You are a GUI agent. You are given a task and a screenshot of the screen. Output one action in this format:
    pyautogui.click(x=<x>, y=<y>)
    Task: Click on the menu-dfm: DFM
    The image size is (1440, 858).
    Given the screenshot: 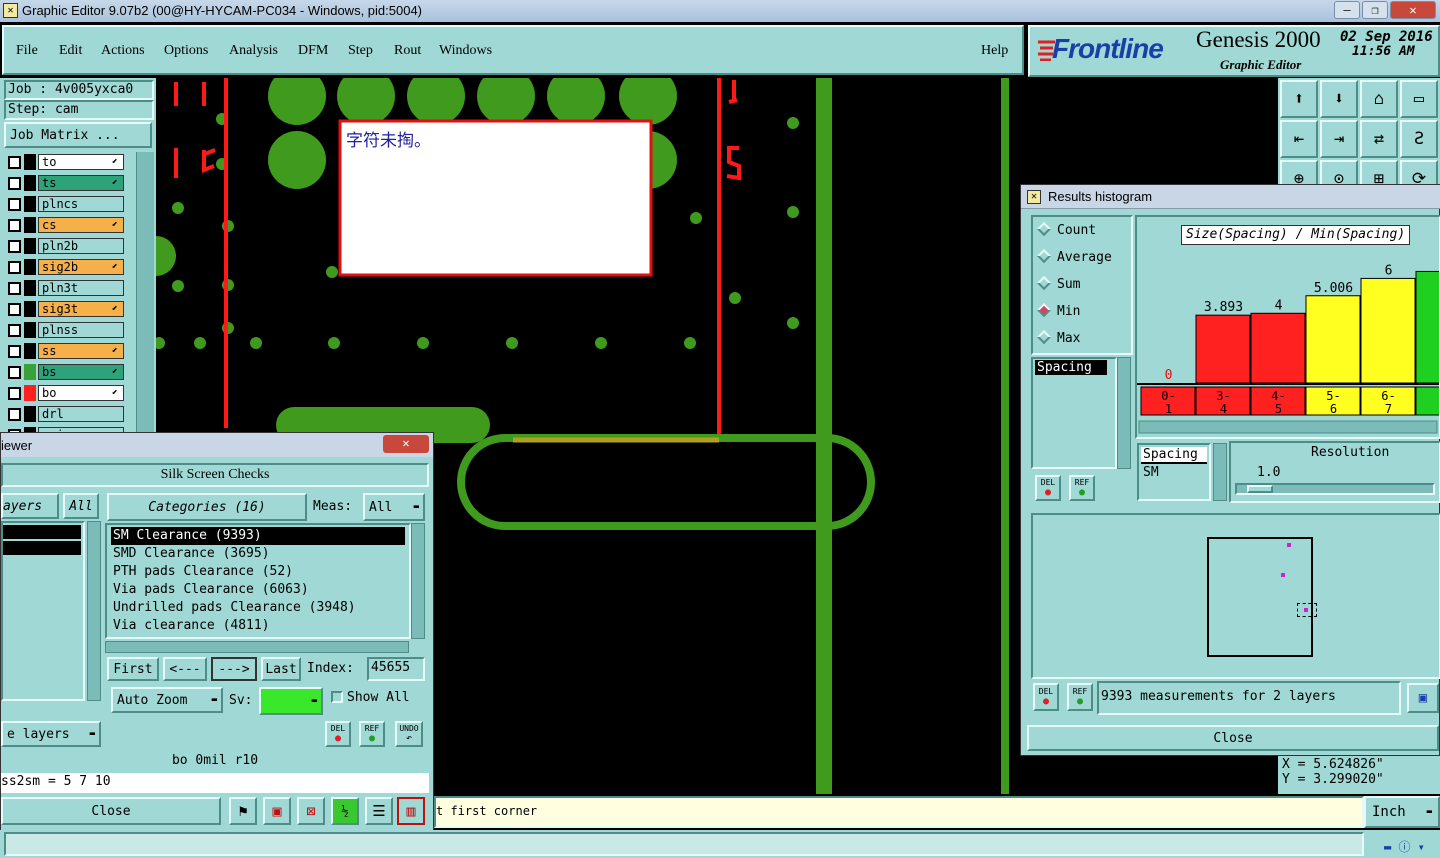 What is the action you would take?
    pyautogui.click(x=313, y=51)
    